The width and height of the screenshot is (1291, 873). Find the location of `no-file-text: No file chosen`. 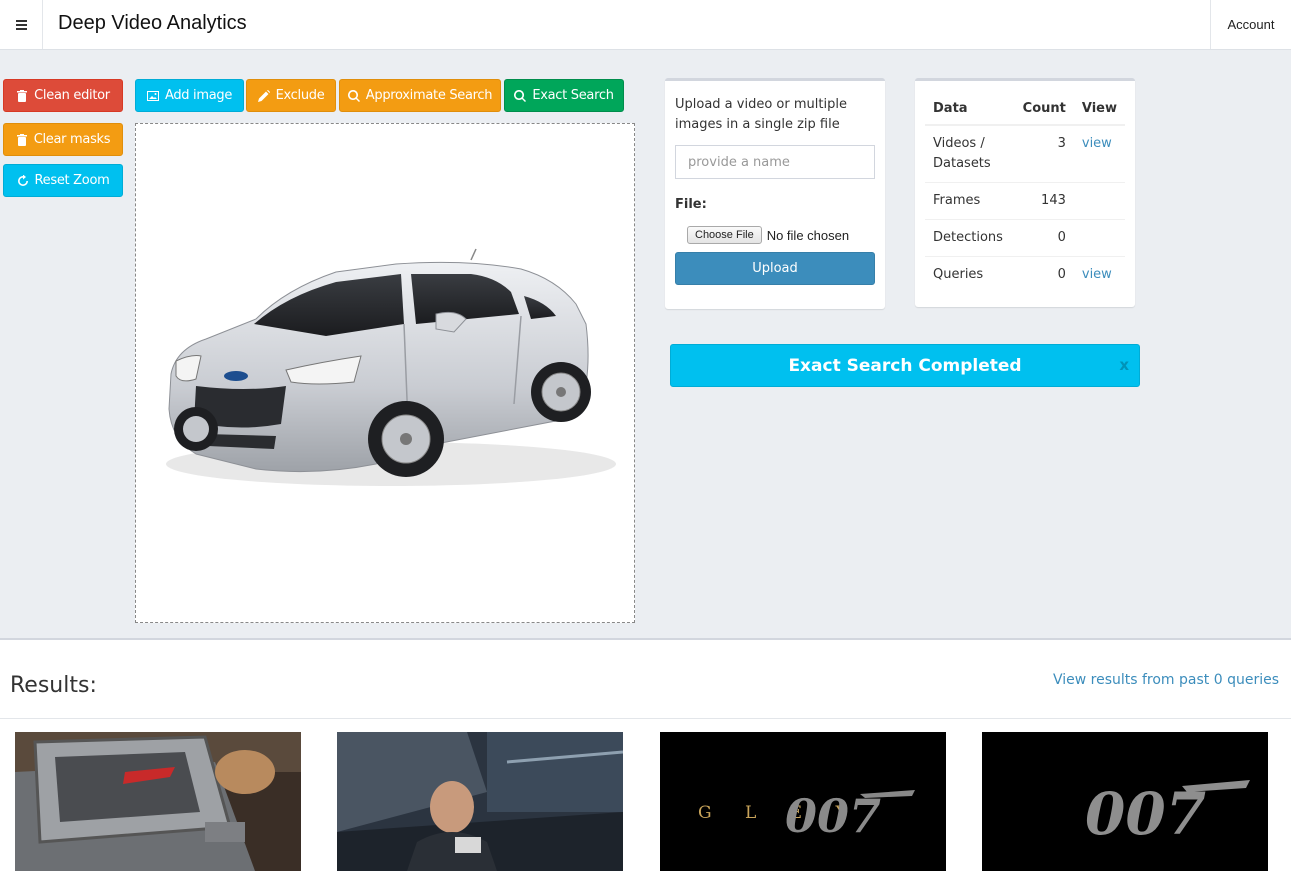

no-file-text: No file chosen is located at coordinates (808, 235).